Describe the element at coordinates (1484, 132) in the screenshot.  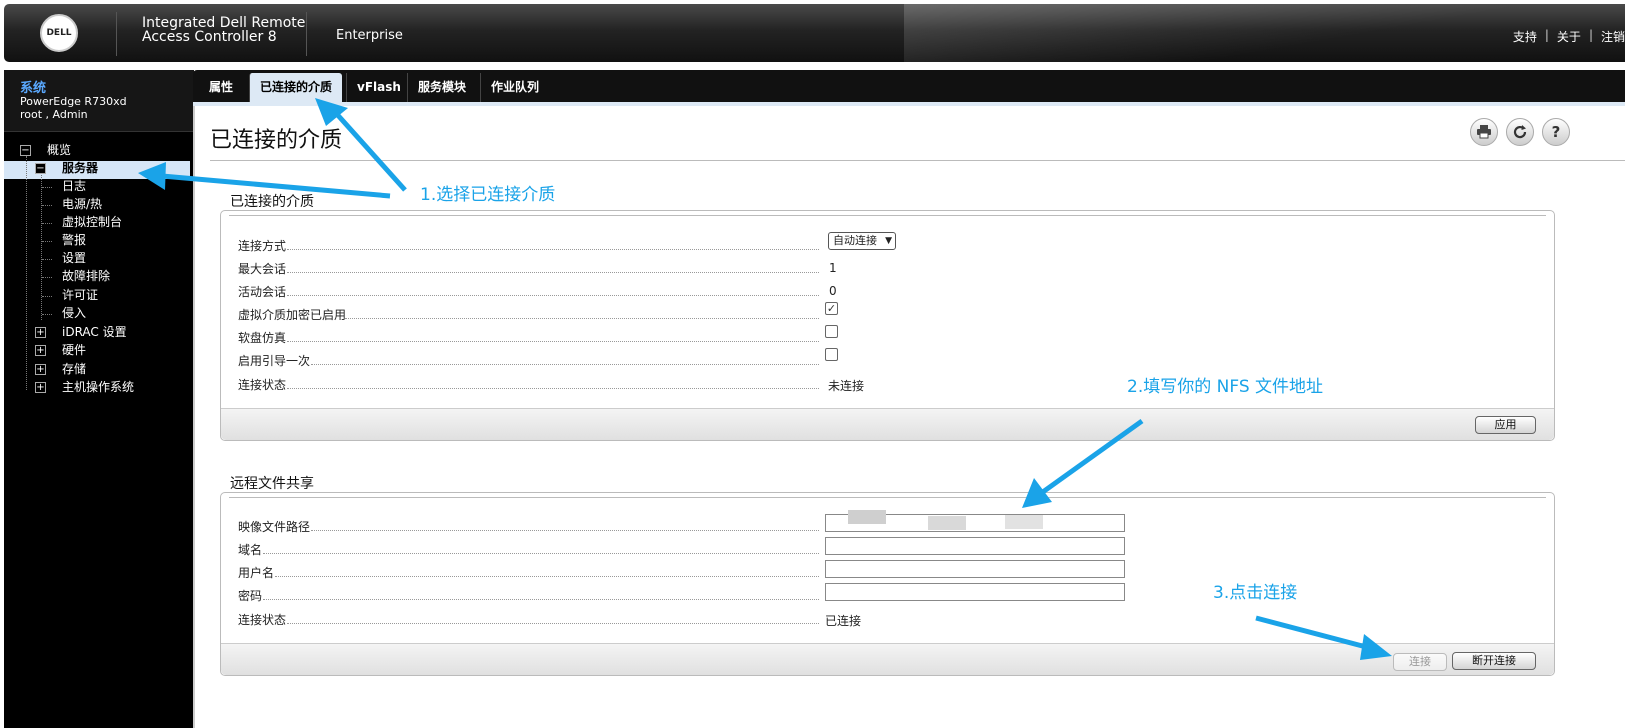
I see `print-icon` at that location.